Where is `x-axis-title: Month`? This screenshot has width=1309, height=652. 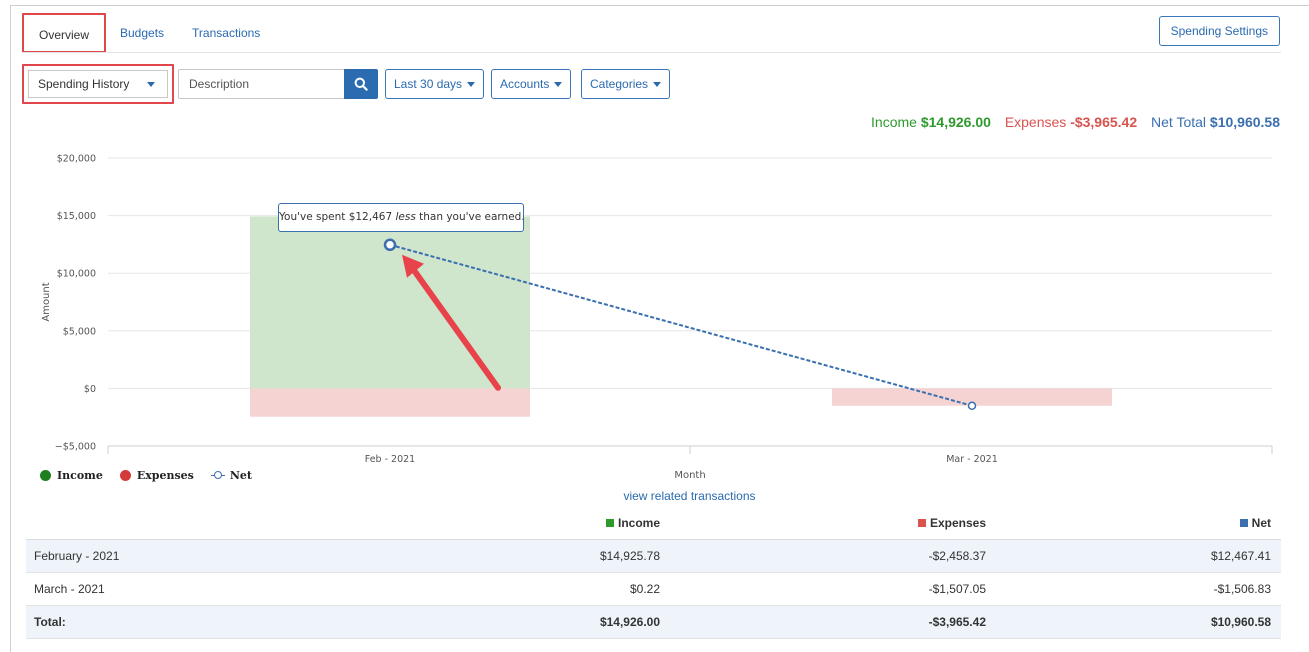 x-axis-title: Month is located at coordinates (689, 475).